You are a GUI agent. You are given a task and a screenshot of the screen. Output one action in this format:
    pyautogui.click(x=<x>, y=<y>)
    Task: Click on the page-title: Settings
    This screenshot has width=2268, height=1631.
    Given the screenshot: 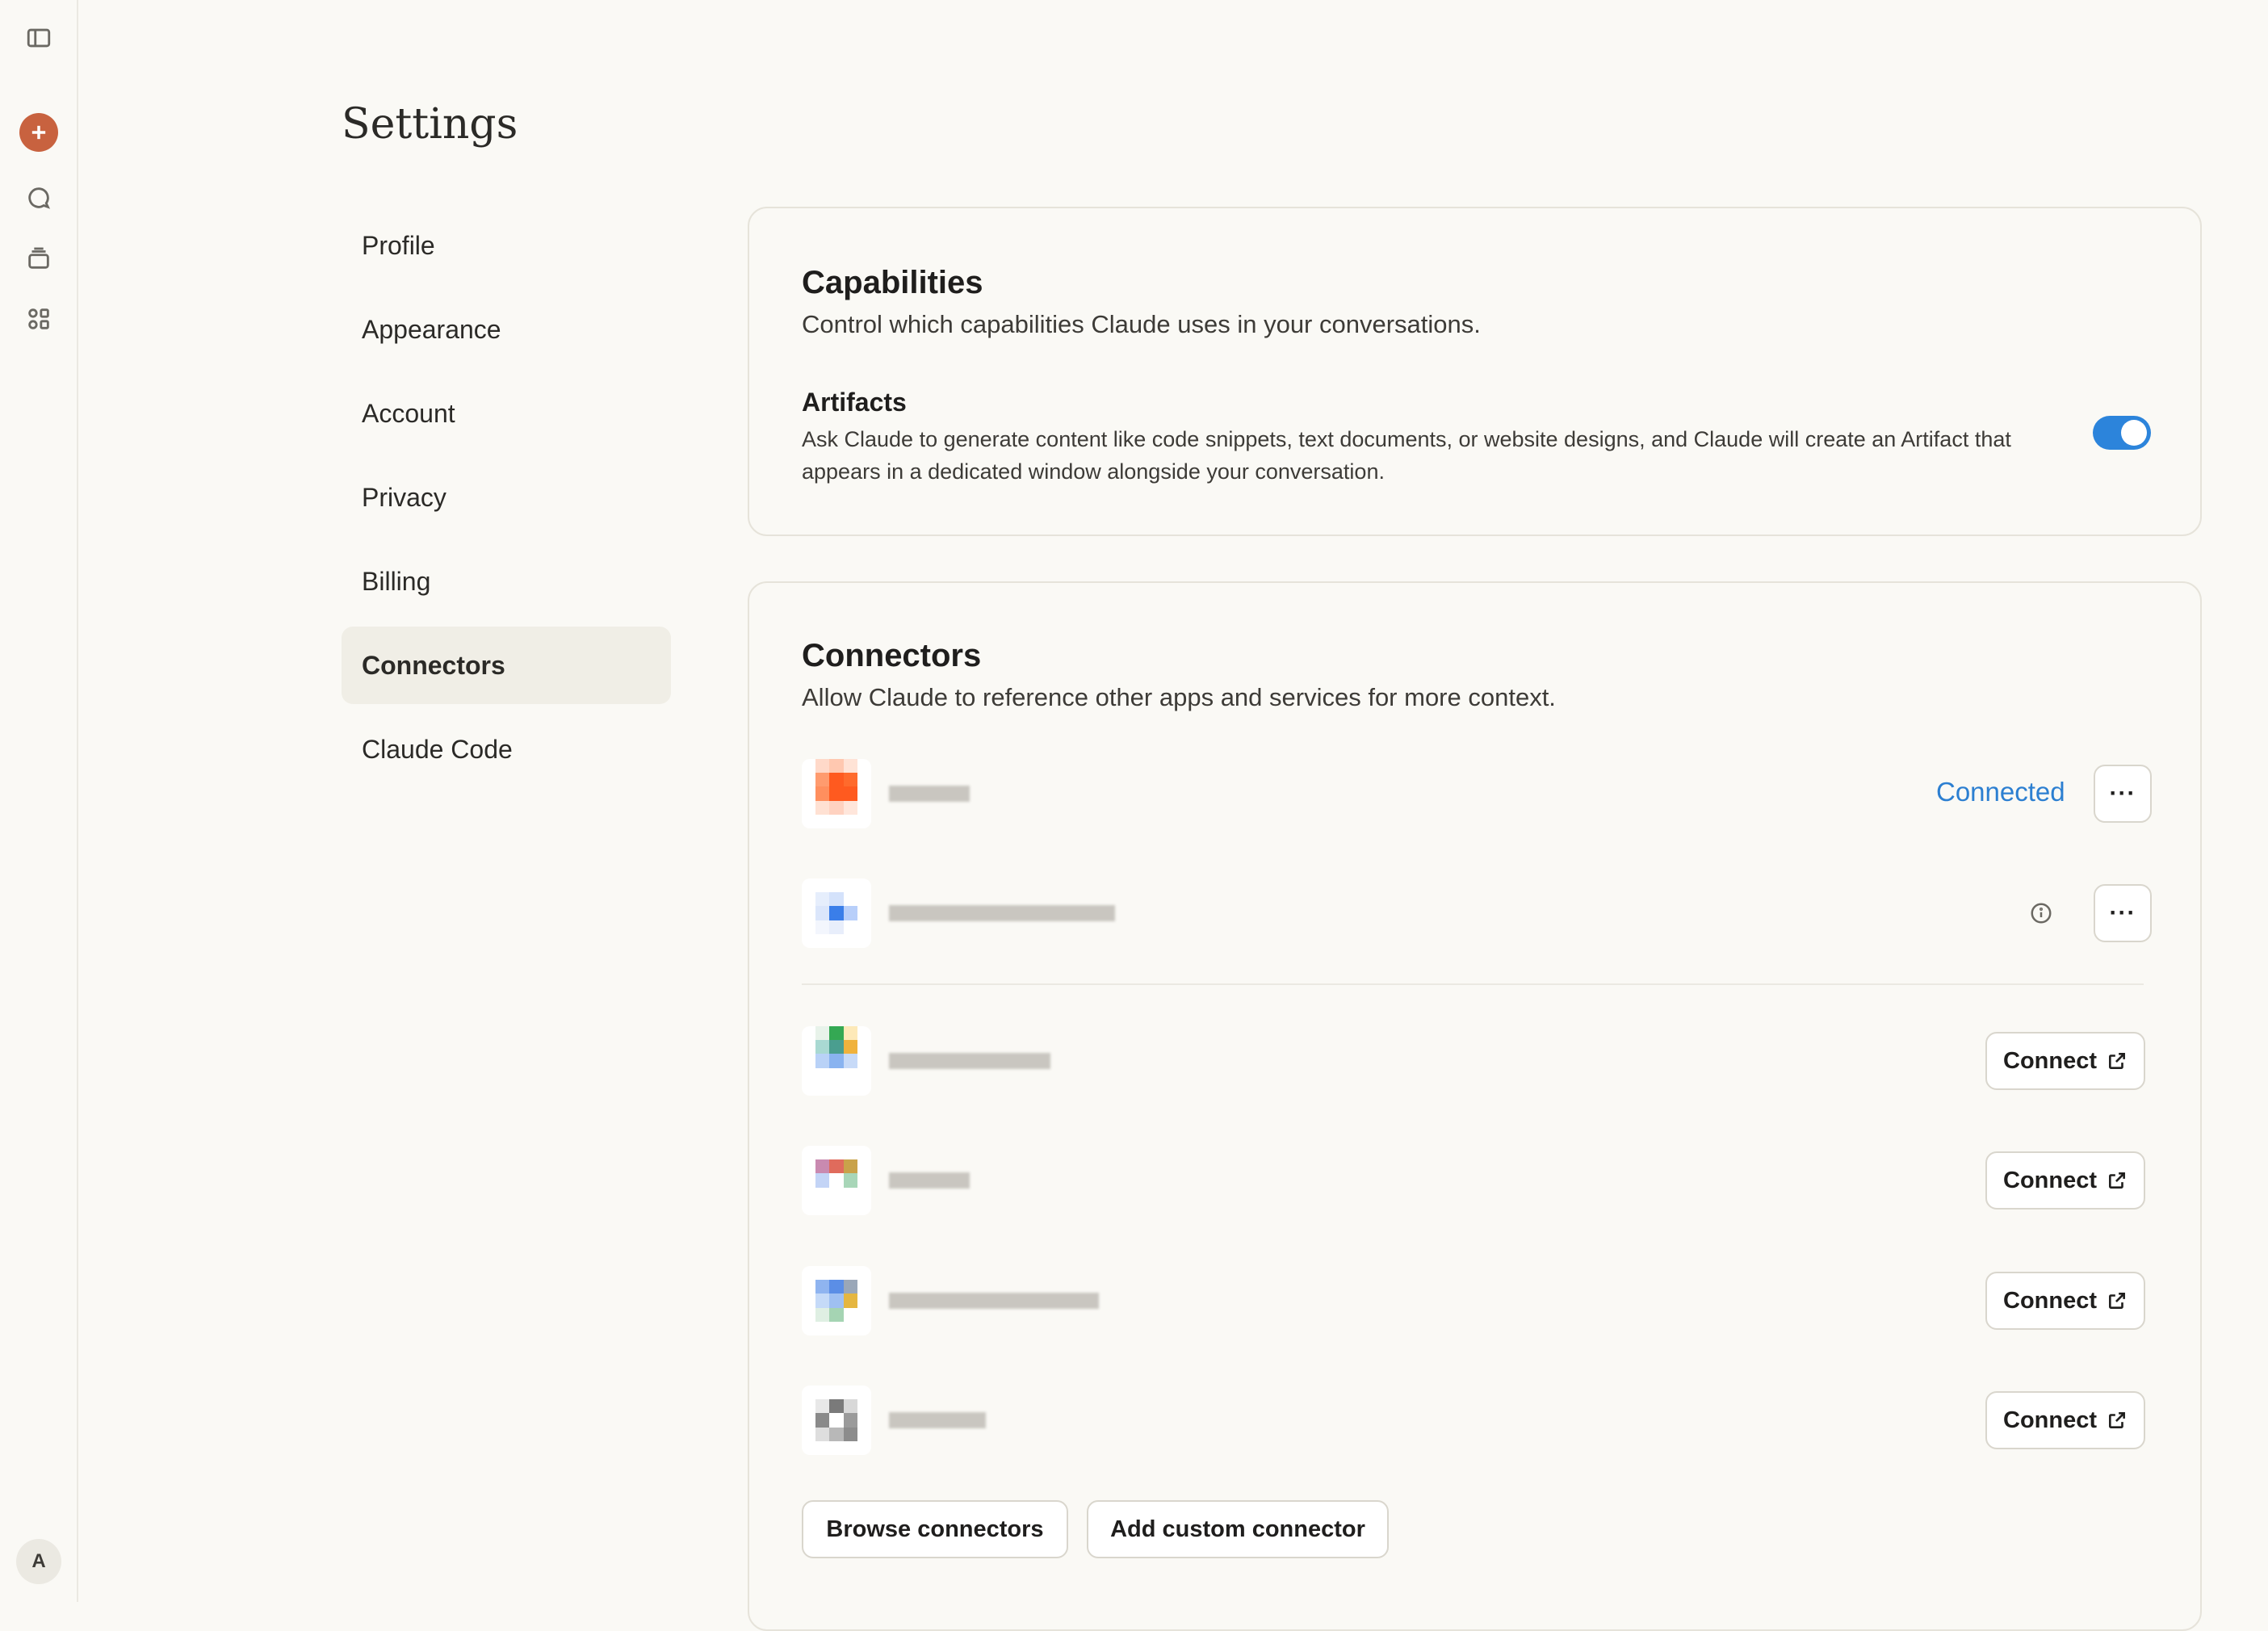 What is the action you would take?
    pyautogui.click(x=430, y=125)
    